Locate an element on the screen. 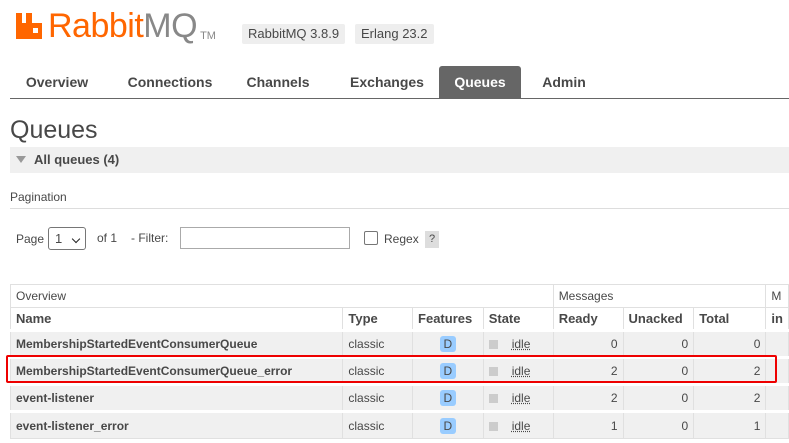 The image size is (789, 443). pagination-divider is located at coordinates (399, 208).